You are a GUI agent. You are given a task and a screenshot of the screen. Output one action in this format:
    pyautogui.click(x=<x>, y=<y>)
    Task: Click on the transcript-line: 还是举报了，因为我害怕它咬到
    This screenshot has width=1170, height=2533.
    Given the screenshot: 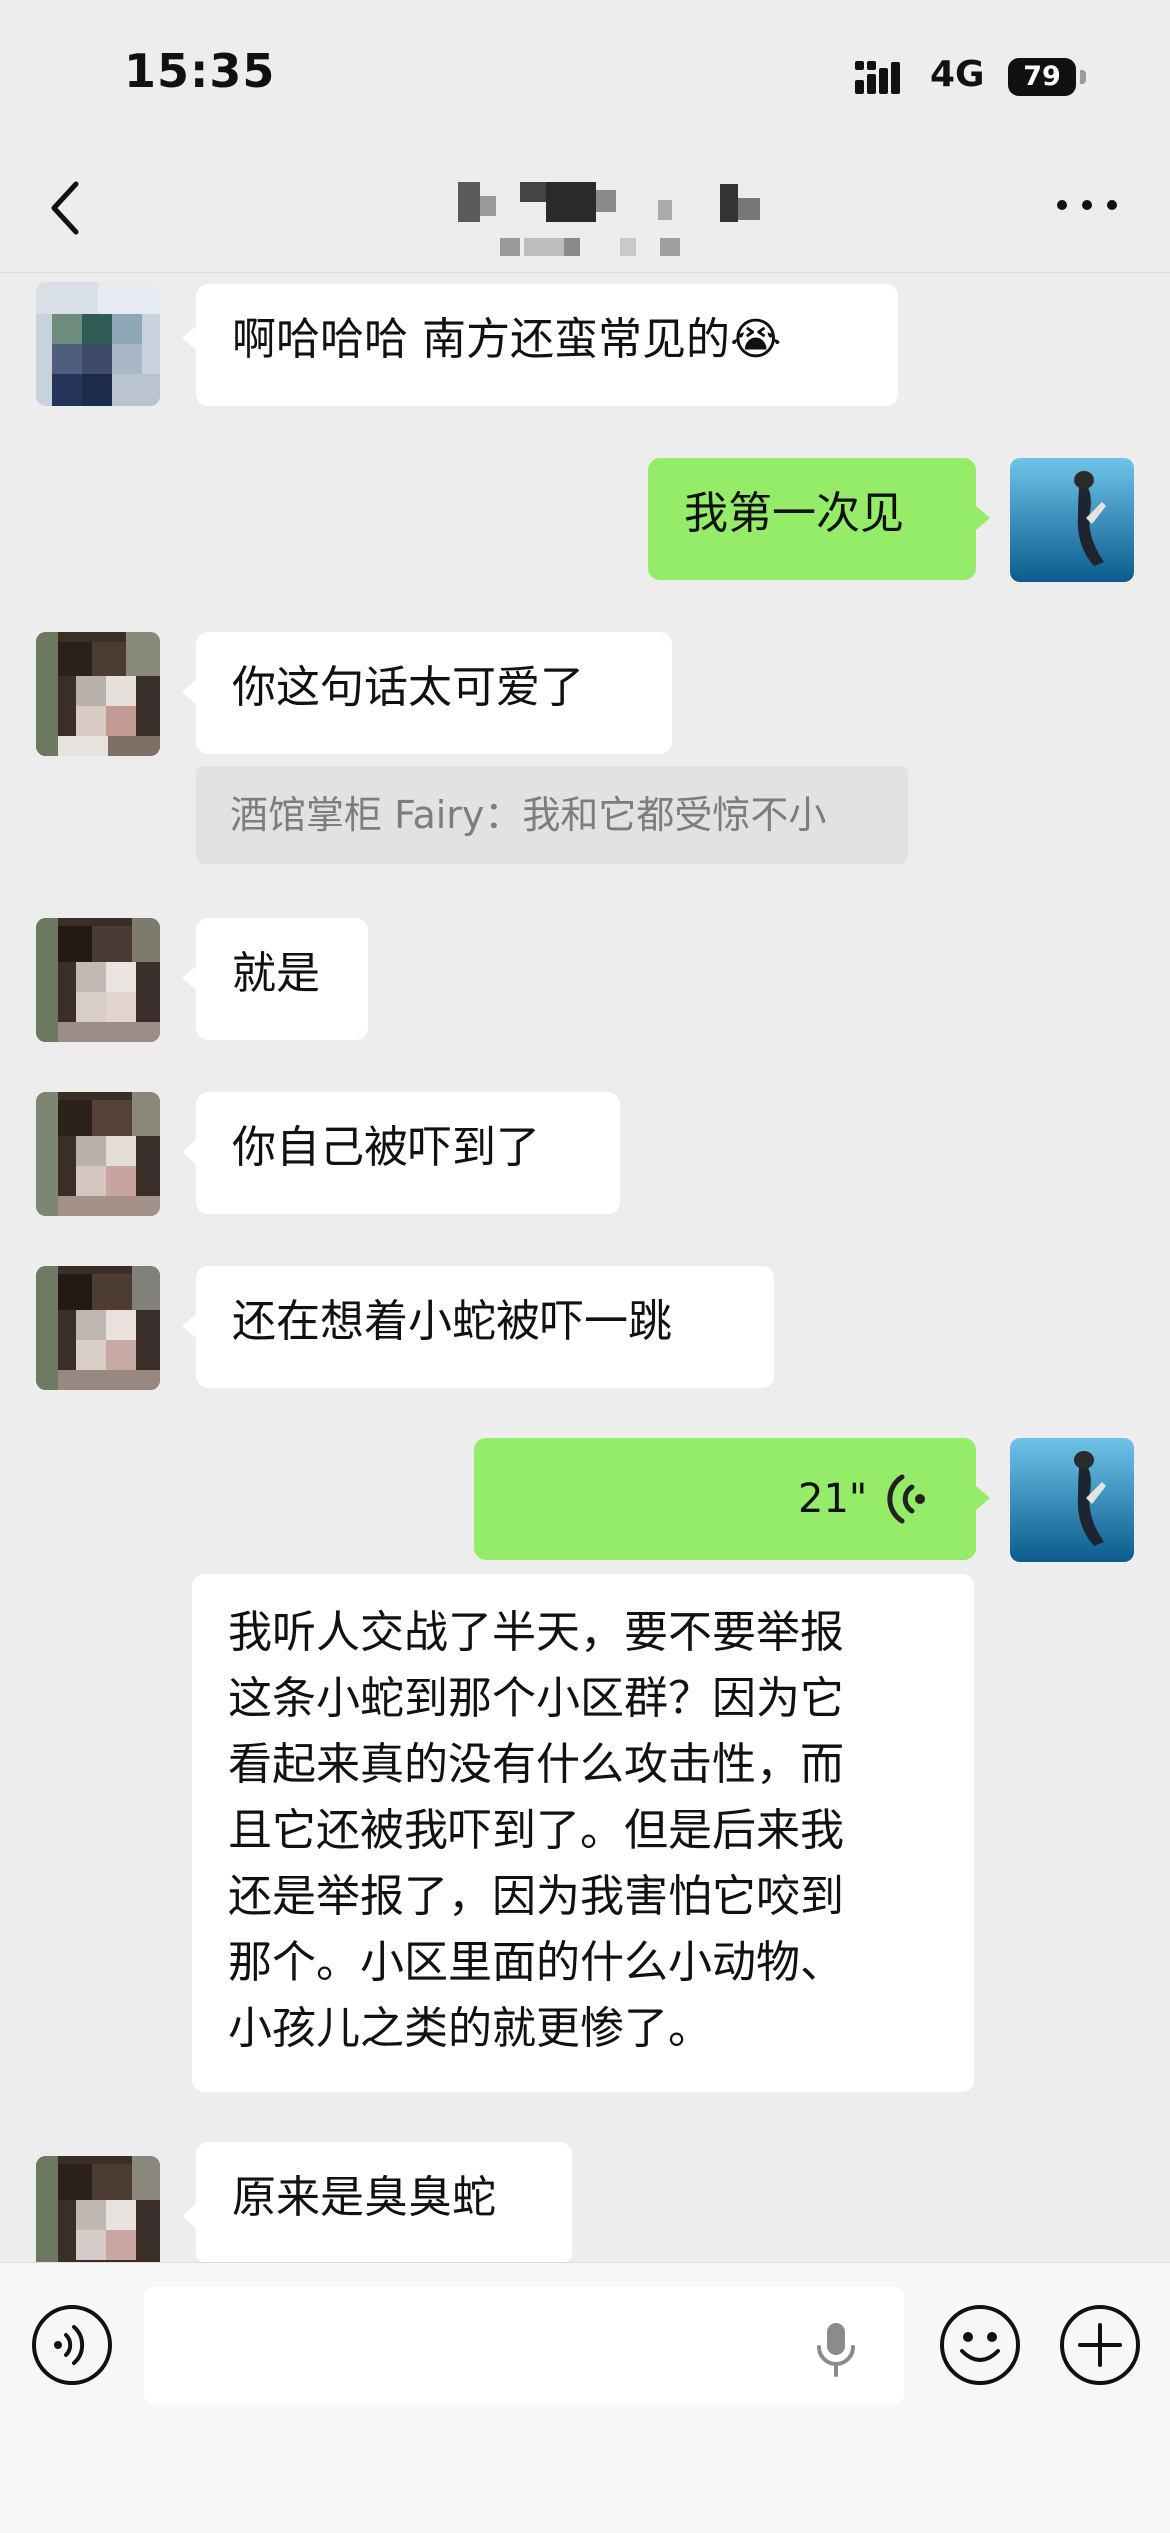 What is the action you would take?
    pyautogui.click(x=536, y=1896)
    